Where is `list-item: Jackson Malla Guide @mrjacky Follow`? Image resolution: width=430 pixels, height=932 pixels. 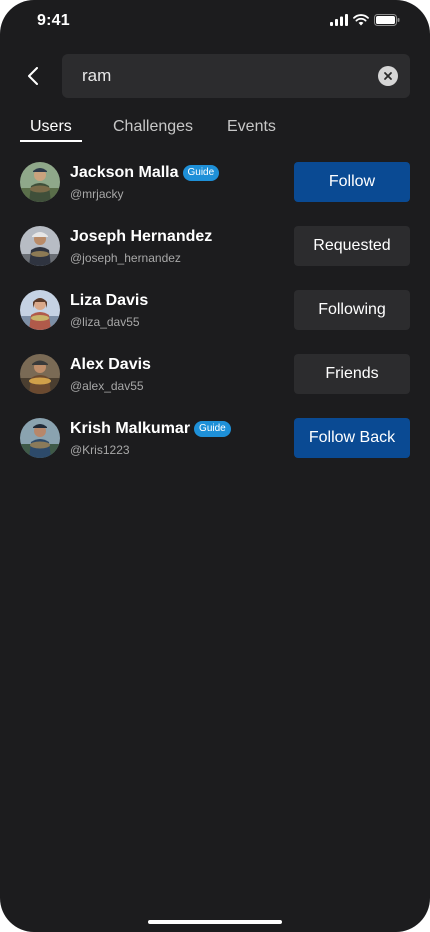 list-item: Jackson Malla Guide @mrjacky Follow is located at coordinates (215, 182).